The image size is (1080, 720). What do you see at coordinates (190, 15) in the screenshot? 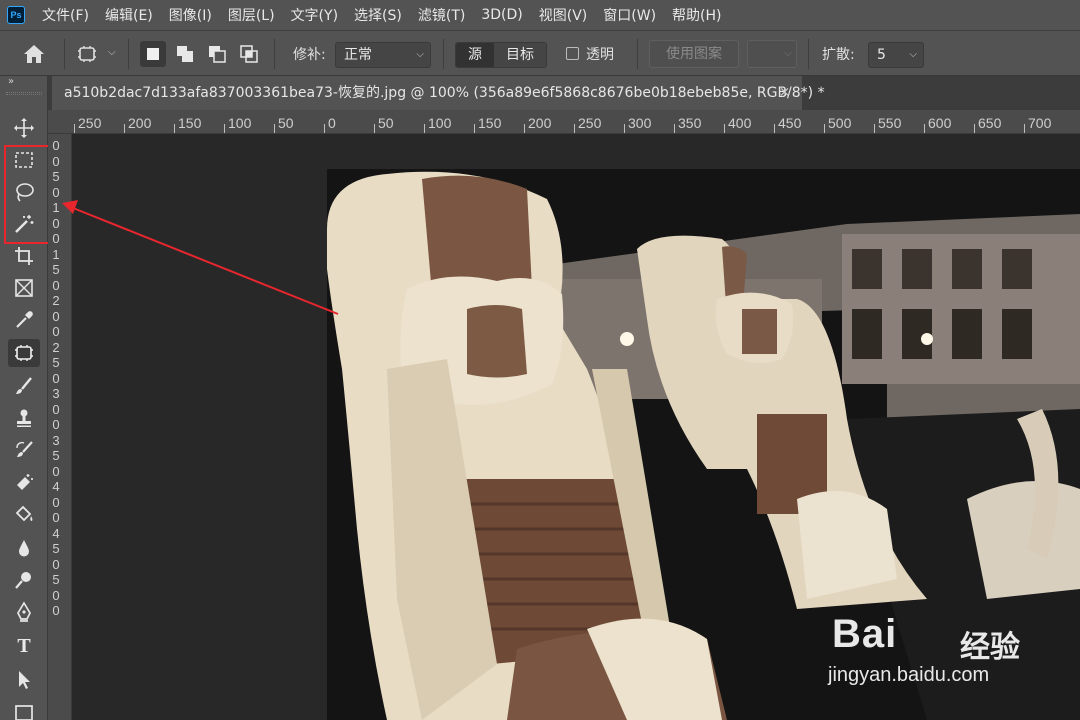
I see `menu-image: 图像(I)` at bounding box center [190, 15].